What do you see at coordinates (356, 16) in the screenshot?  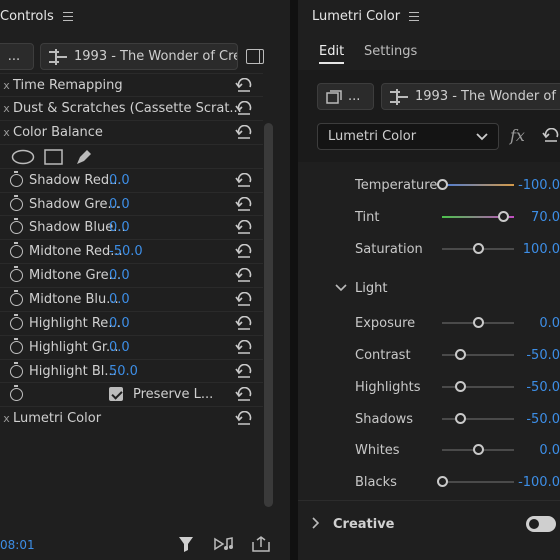 I see `panel-title: Lumetri Color` at bounding box center [356, 16].